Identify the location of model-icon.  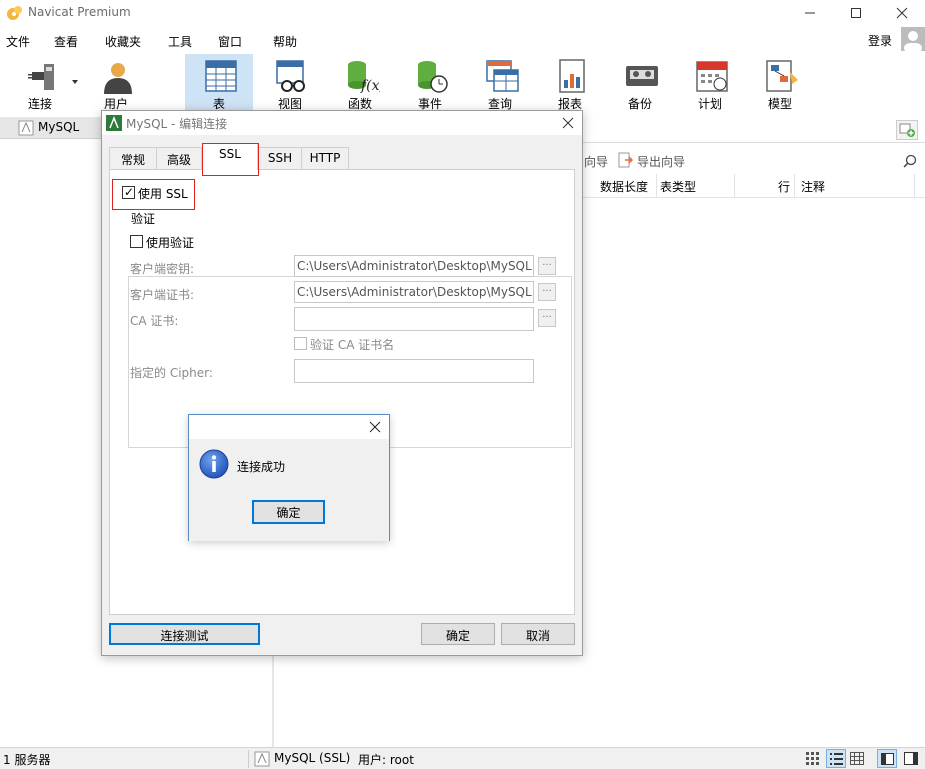
(782, 76).